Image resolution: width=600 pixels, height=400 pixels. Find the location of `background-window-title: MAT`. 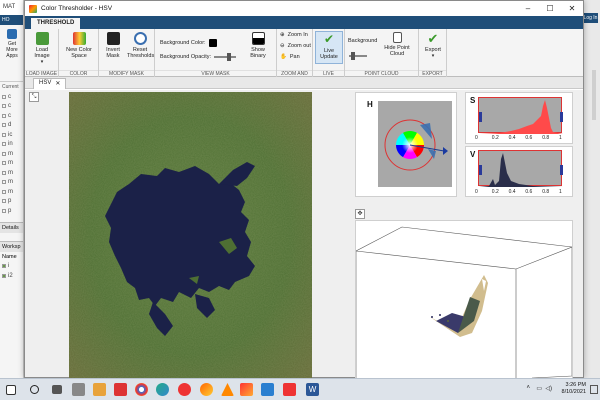

background-window-title: MAT is located at coordinates (11, 7).